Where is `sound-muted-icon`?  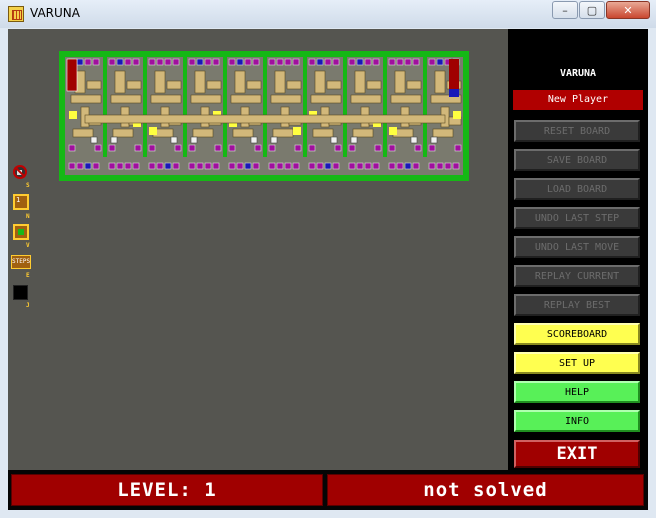 sound-muted-icon is located at coordinates (20, 172).